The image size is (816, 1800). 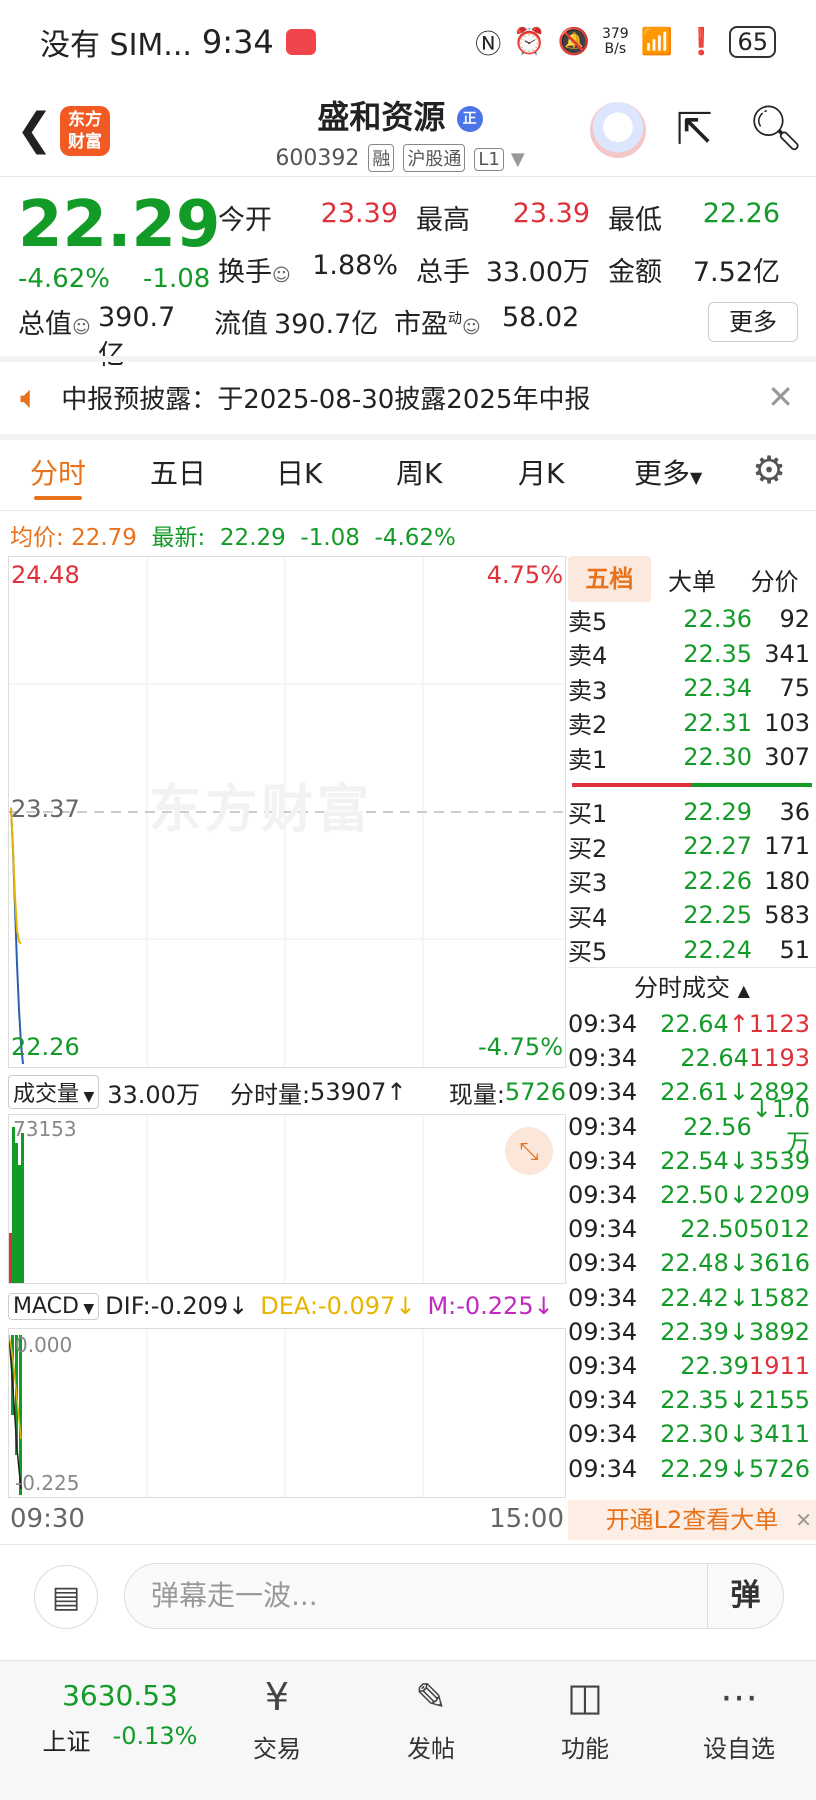 What do you see at coordinates (543, 1306) in the screenshot?
I see `down-arrow-icon: ↓` at bounding box center [543, 1306].